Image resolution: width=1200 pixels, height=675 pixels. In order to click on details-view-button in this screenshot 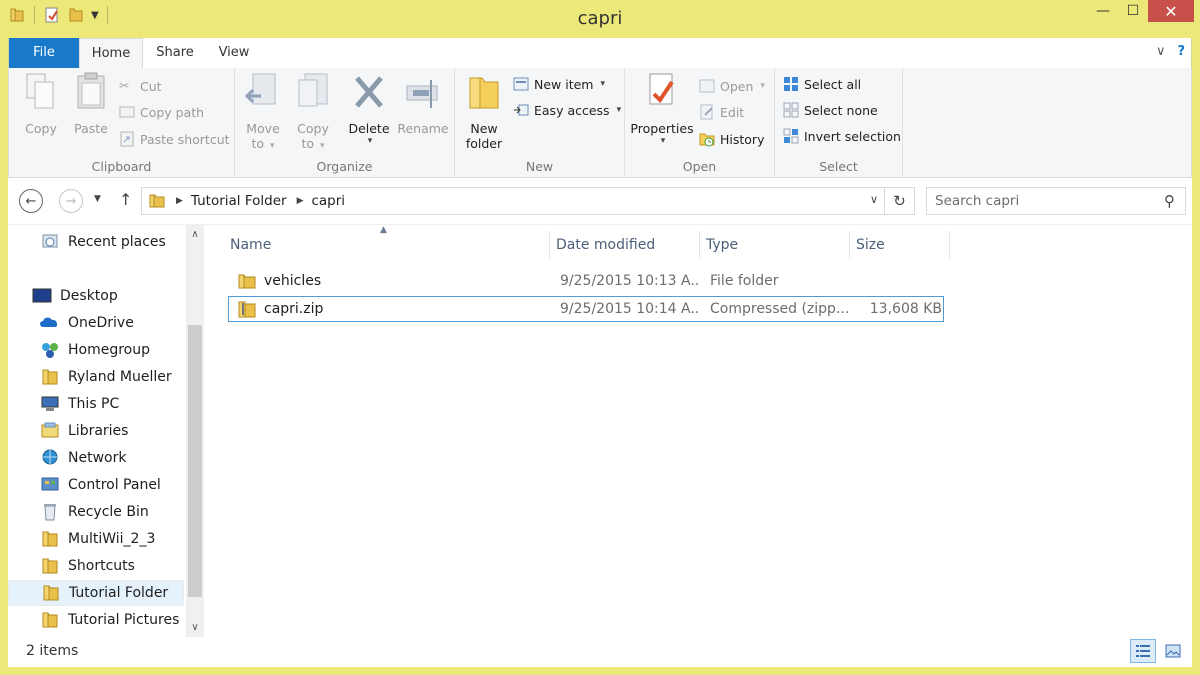, I will do `click(1143, 651)`.